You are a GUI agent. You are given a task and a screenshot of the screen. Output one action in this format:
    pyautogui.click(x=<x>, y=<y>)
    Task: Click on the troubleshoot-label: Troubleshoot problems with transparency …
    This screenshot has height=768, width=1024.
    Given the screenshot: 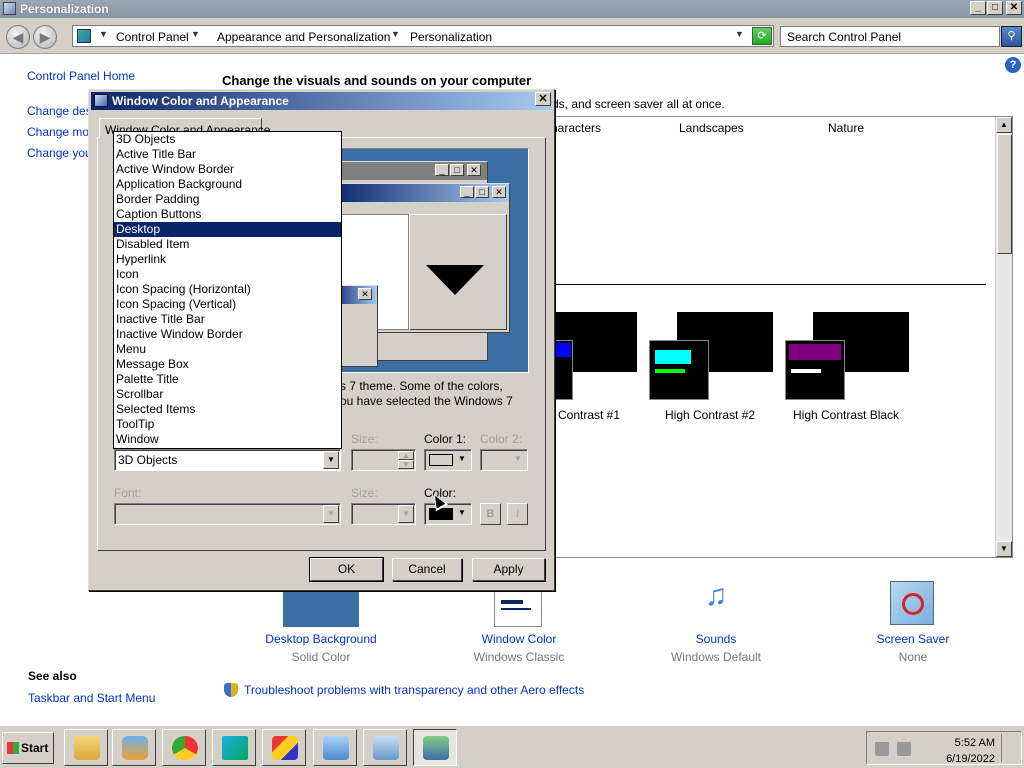 What is the action you would take?
    pyautogui.click(x=414, y=690)
    